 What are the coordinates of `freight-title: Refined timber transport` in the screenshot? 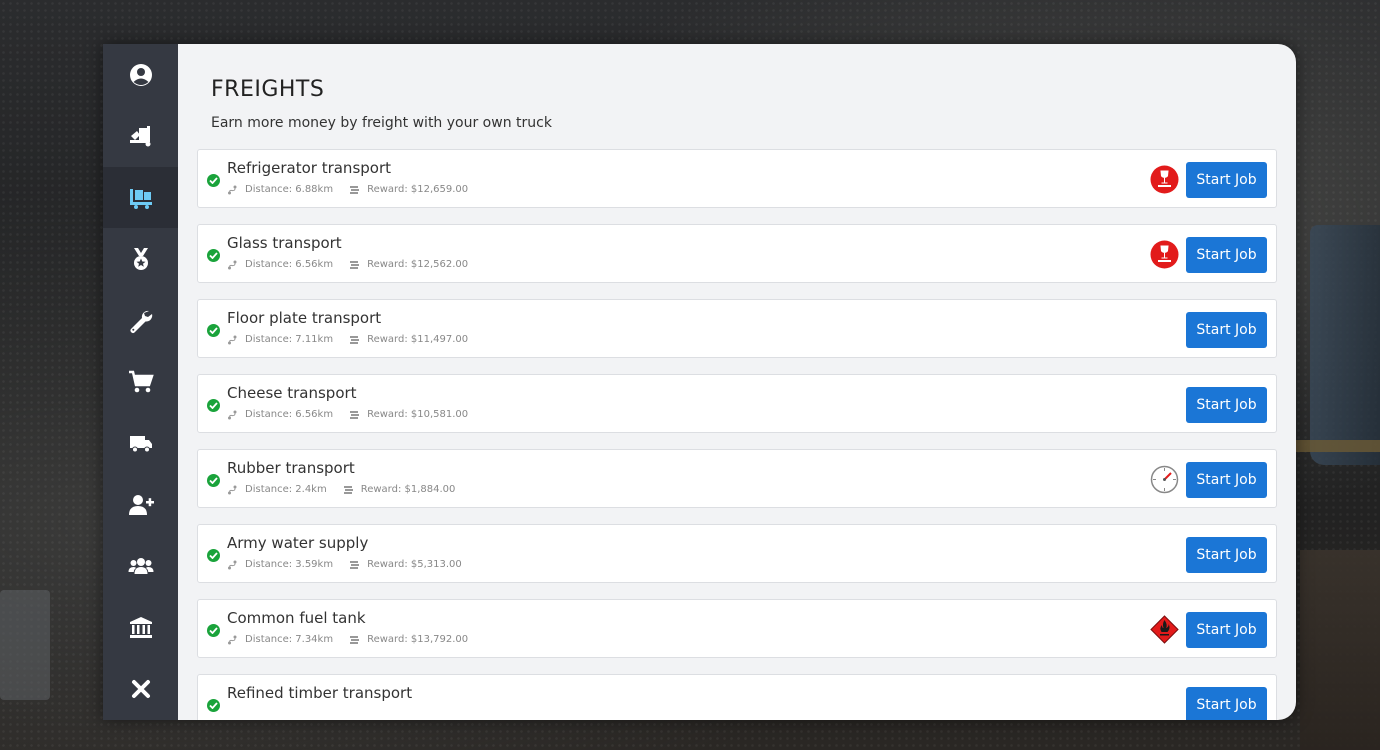 It's located at (320, 693).